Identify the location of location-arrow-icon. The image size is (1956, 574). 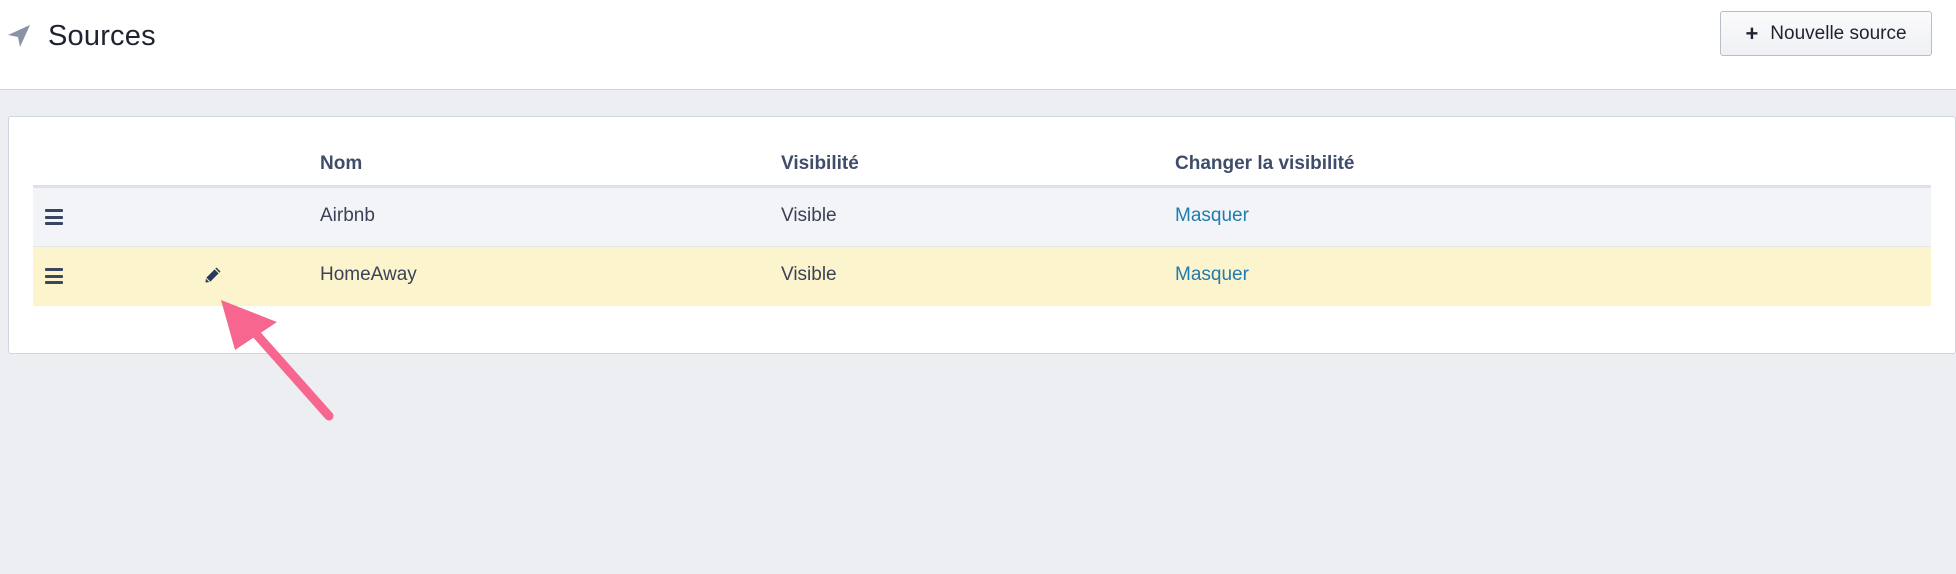
(19, 36).